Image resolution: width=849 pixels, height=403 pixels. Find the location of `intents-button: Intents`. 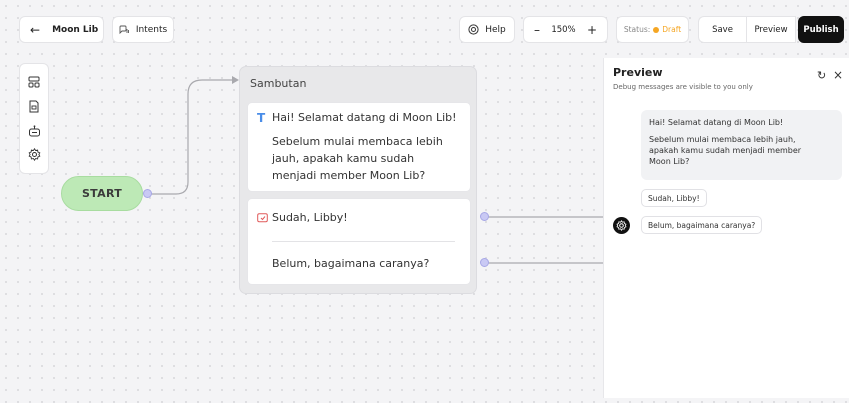

intents-button: Intents is located at coordinates (143, 29).